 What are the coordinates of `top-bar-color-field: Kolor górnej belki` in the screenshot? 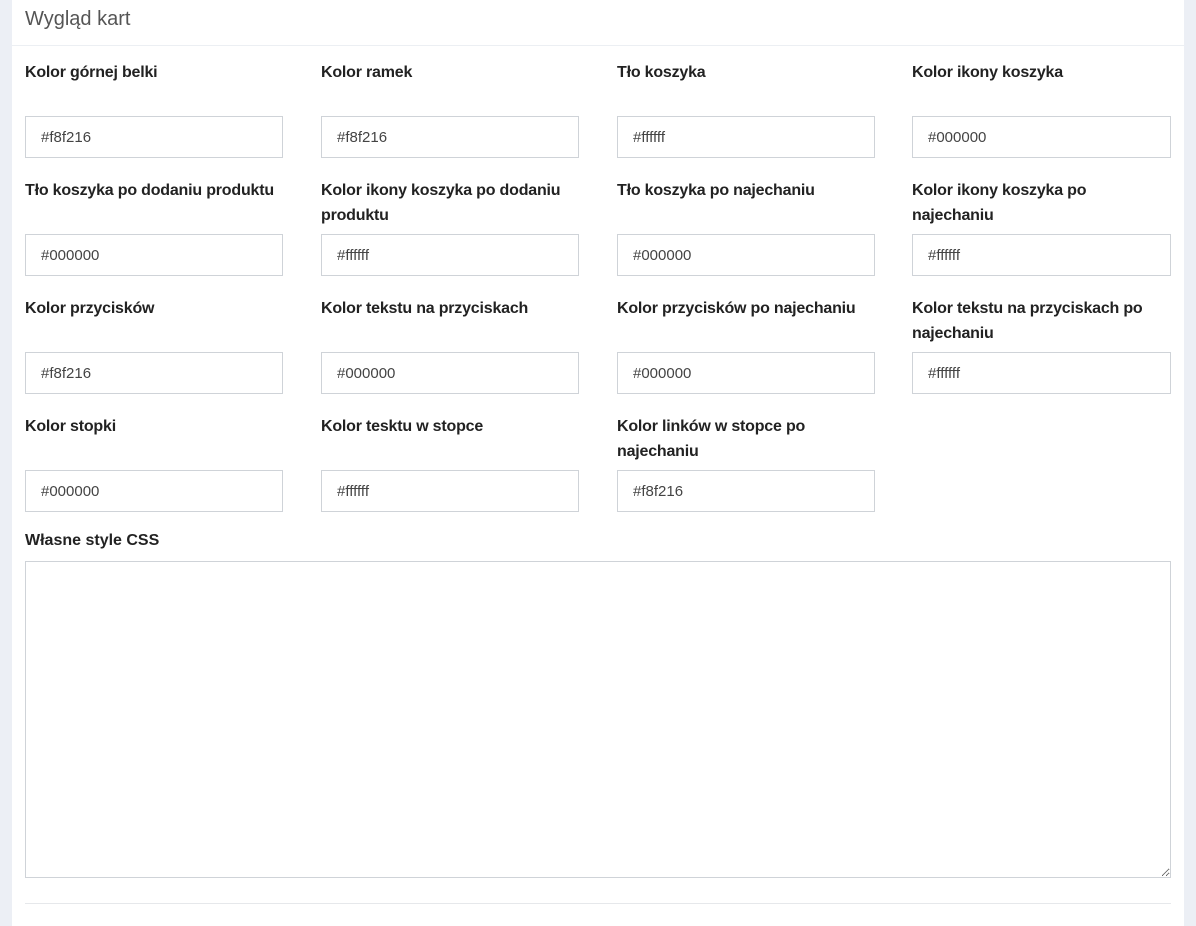 It's located at (154, 109).